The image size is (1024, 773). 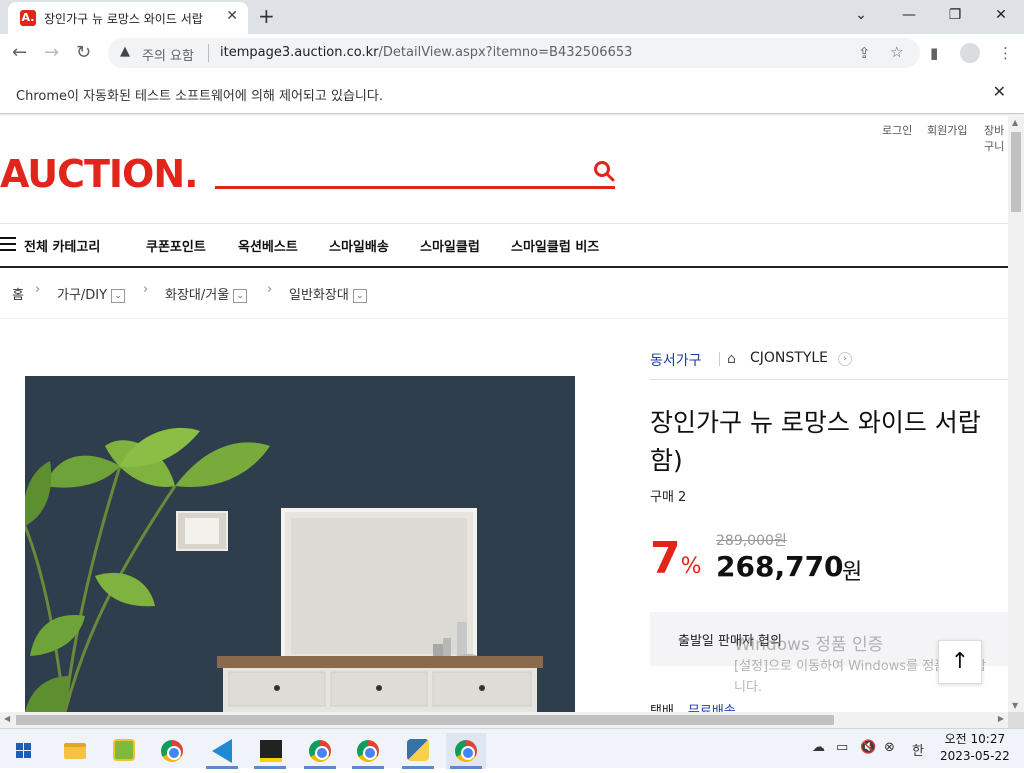 I want to click on all-categories-button: 전체 카테고리, so click(x=62, y=245).